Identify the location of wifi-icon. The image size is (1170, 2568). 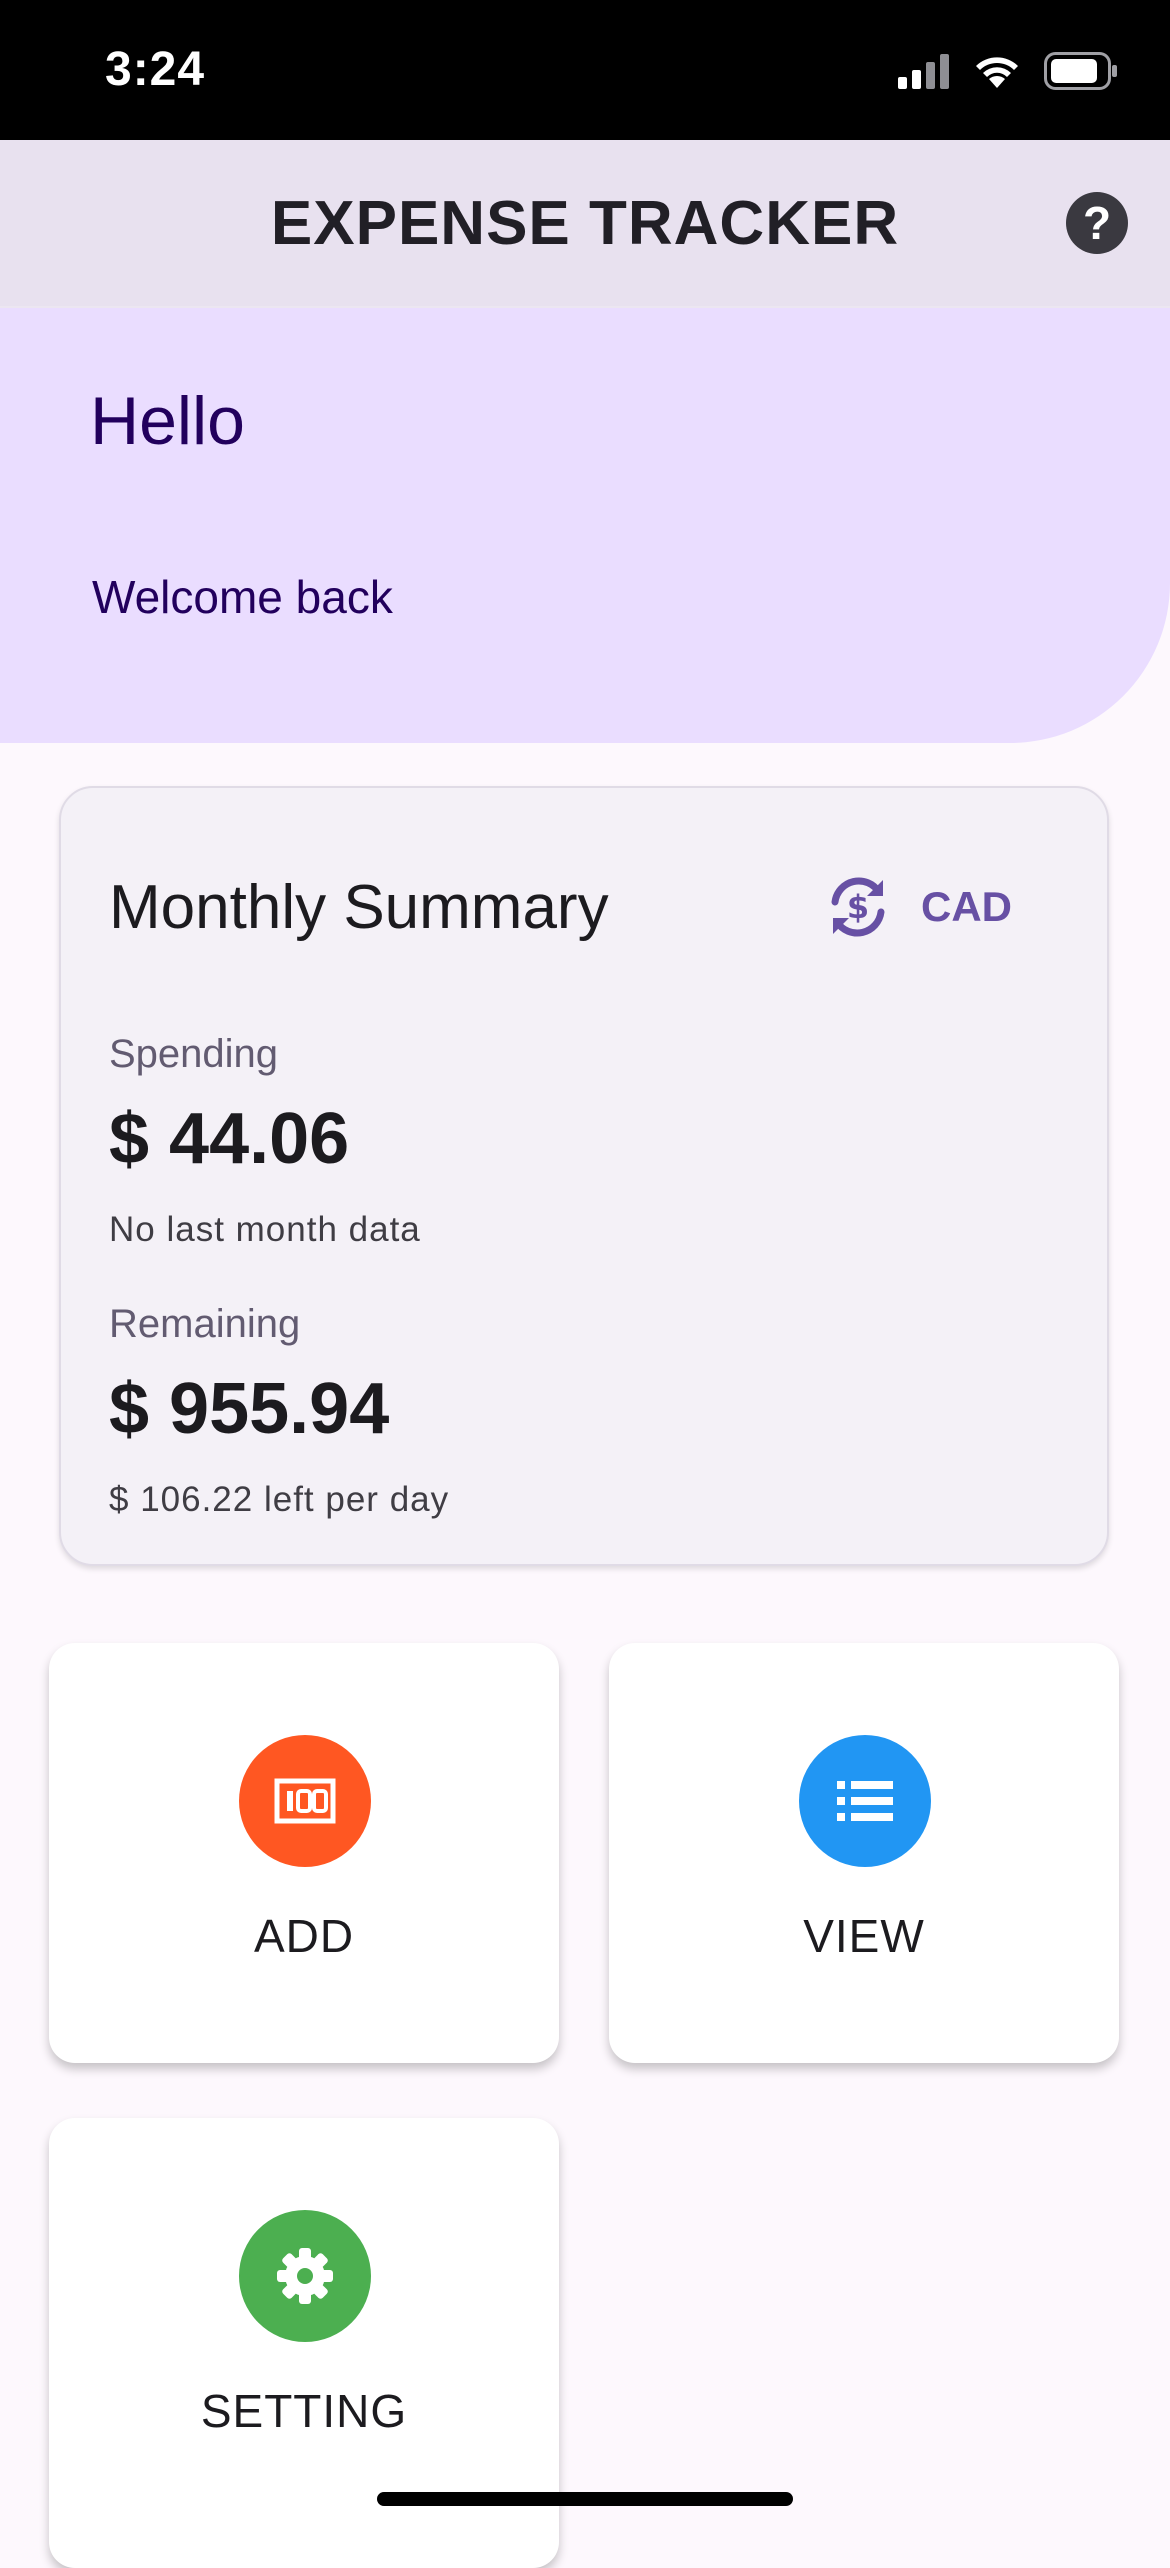
(997, 72).